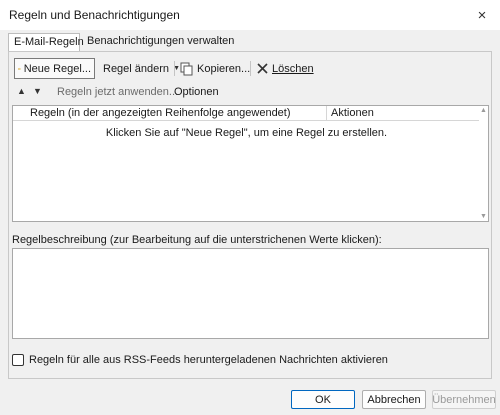  Describe the element at coordinates (293, 68) in the screenshot. I see `delete-label: Löschen` at that location.